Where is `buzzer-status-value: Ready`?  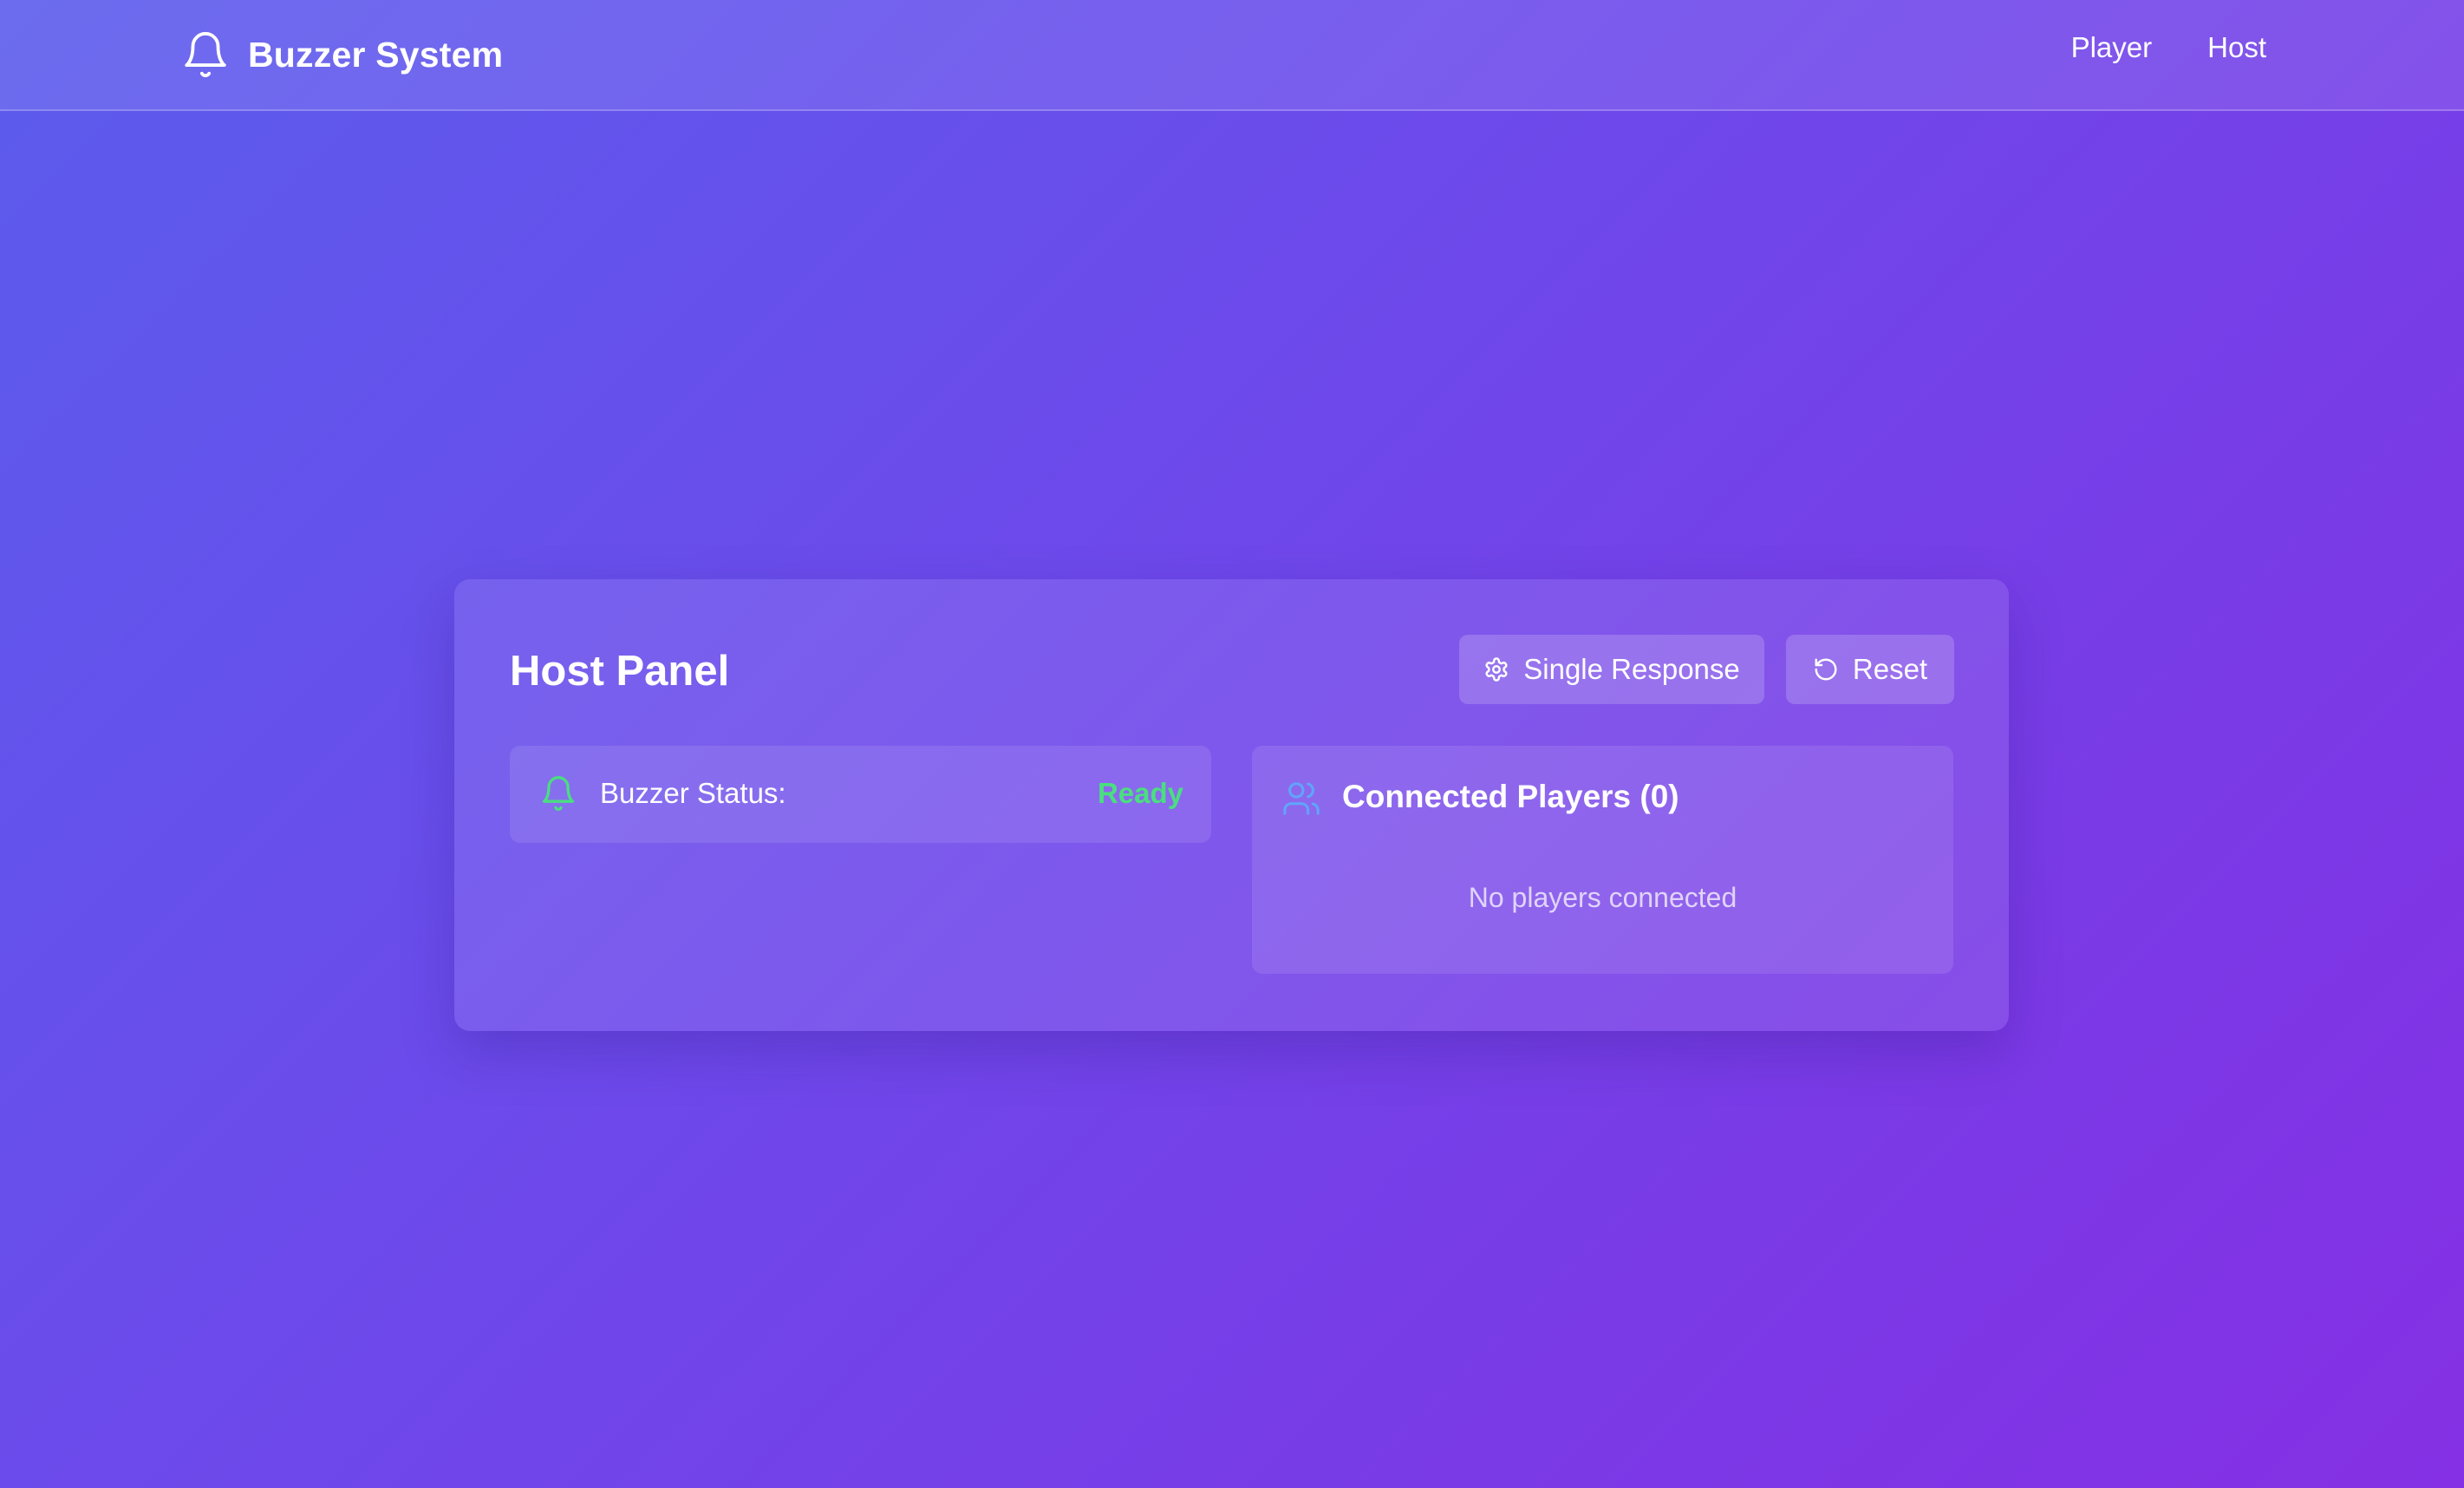
buzzer-status-value: Ready is located at coordinates (1140, 793).